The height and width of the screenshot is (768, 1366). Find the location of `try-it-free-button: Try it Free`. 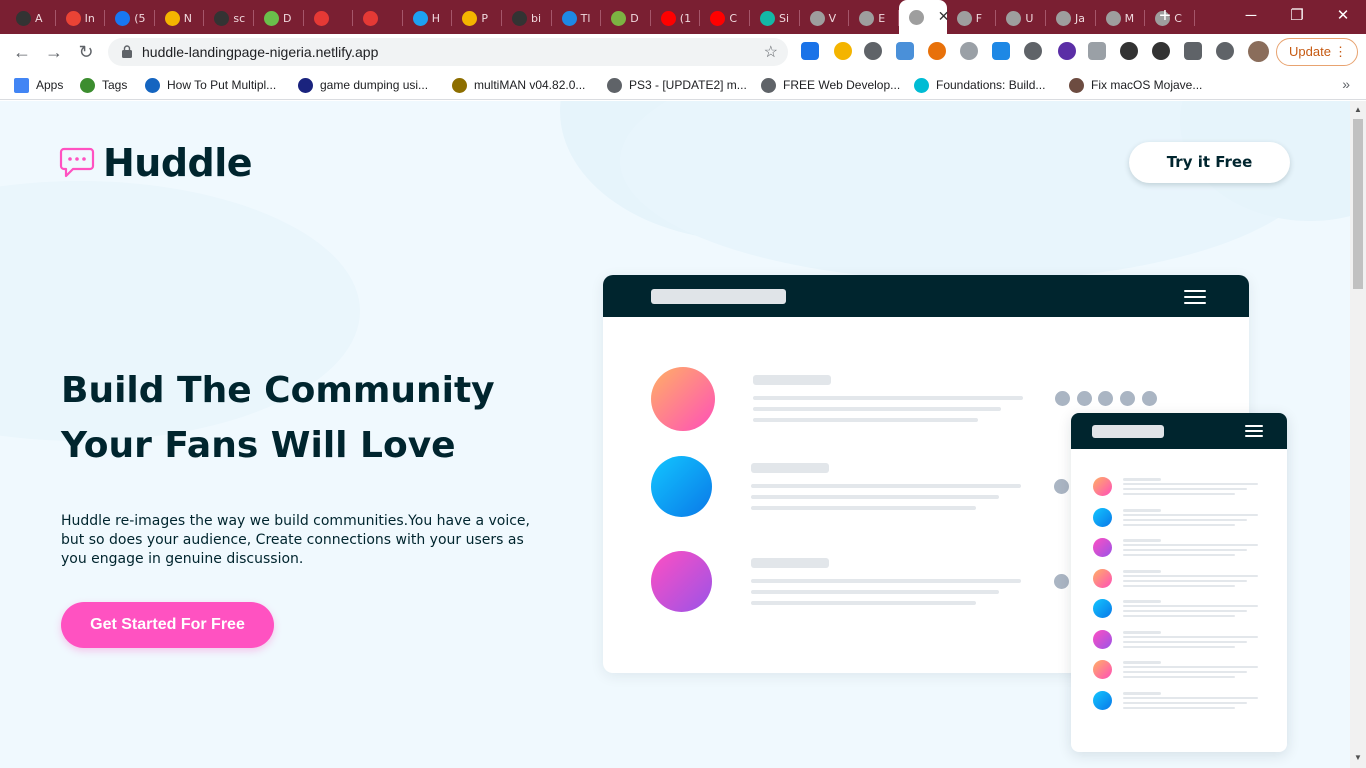

try-it-free-button: Try it Free is located at coordinates (1209, 162).